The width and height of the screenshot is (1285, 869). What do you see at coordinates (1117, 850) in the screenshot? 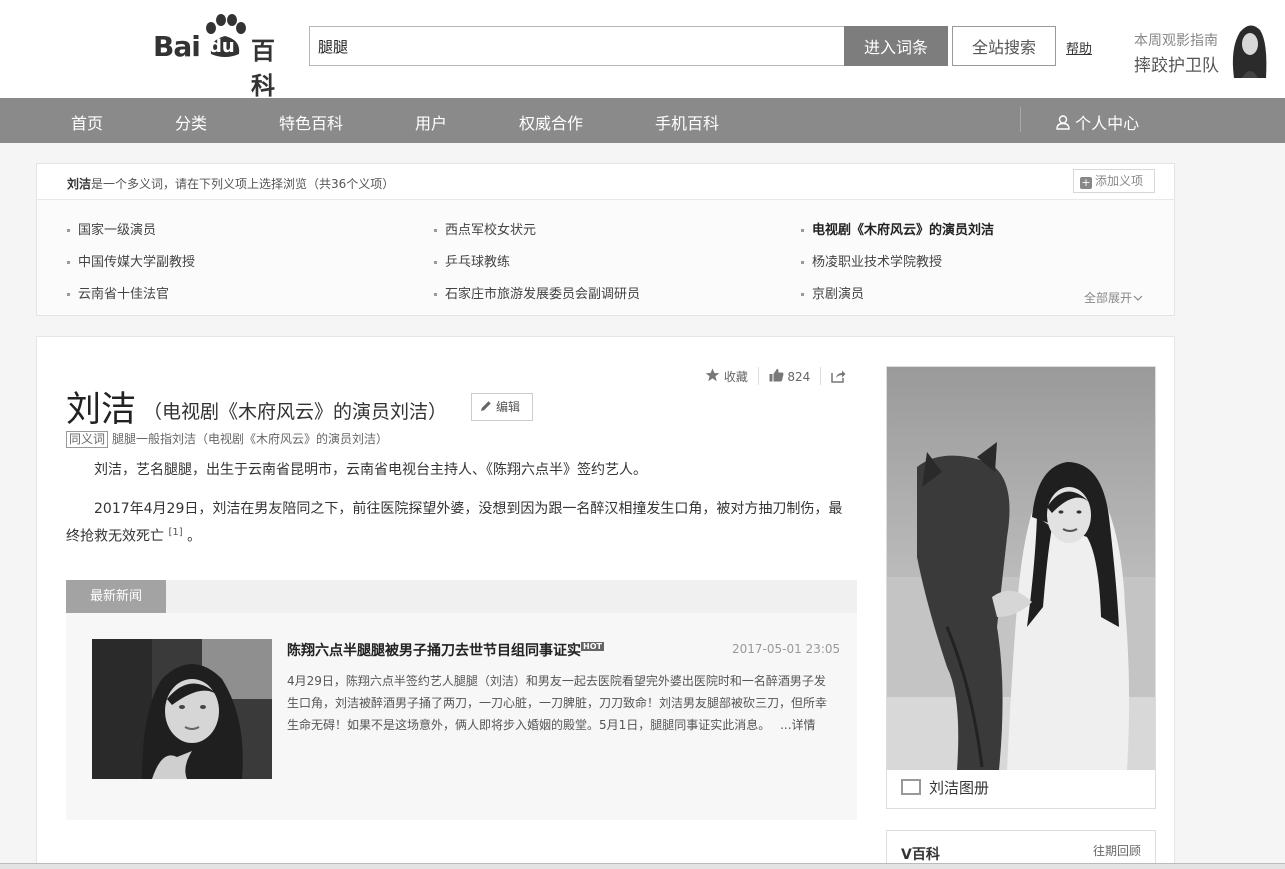
I see `vbaike-history-link: 往期回顾` at bounding box center [1117, 850].